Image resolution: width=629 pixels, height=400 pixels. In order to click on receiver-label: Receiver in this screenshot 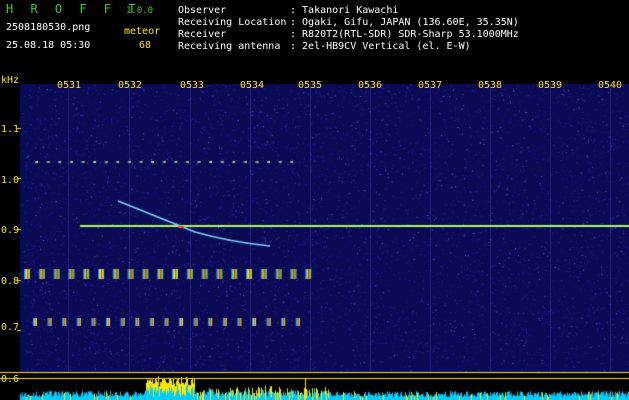, I will do `click(202, 34)`.